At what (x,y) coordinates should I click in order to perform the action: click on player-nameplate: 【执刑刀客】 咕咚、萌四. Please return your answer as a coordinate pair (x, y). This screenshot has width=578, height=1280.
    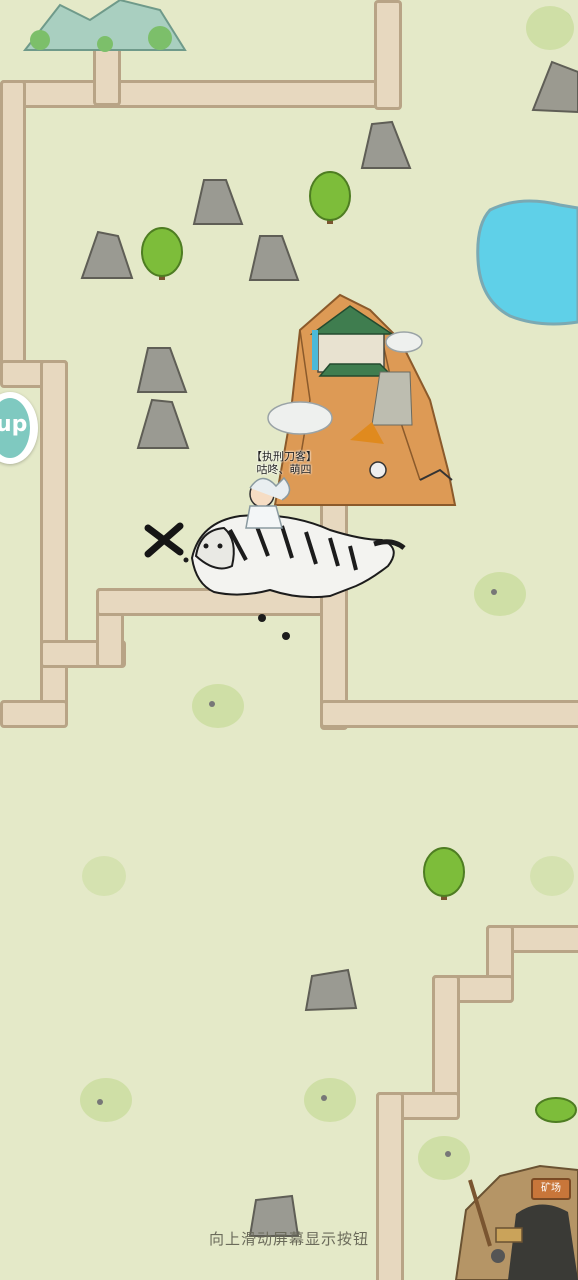
    Looking at the image, I should click on (284, 463).